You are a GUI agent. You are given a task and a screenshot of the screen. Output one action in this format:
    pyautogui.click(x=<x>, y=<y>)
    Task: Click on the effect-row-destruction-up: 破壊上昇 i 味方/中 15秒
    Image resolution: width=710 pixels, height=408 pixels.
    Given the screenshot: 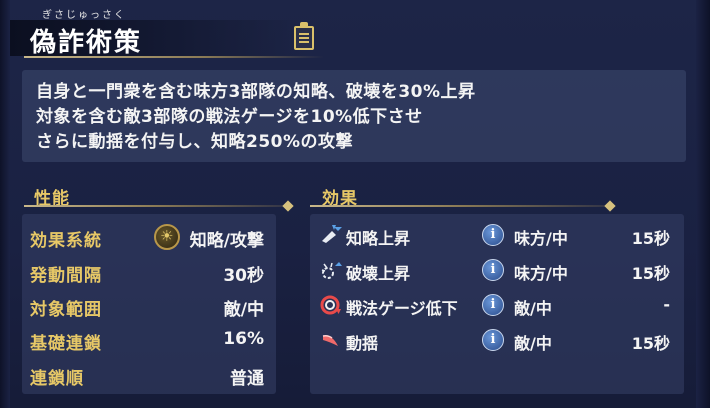 What is the action you would take?
    pyautogui.click(x=497, y=270)
    